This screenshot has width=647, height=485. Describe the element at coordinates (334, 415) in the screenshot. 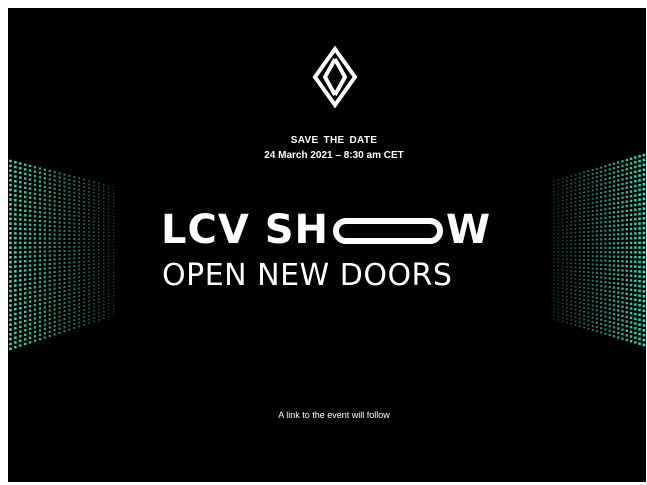

I see `footer-note: A link to the event will follow` at that location.